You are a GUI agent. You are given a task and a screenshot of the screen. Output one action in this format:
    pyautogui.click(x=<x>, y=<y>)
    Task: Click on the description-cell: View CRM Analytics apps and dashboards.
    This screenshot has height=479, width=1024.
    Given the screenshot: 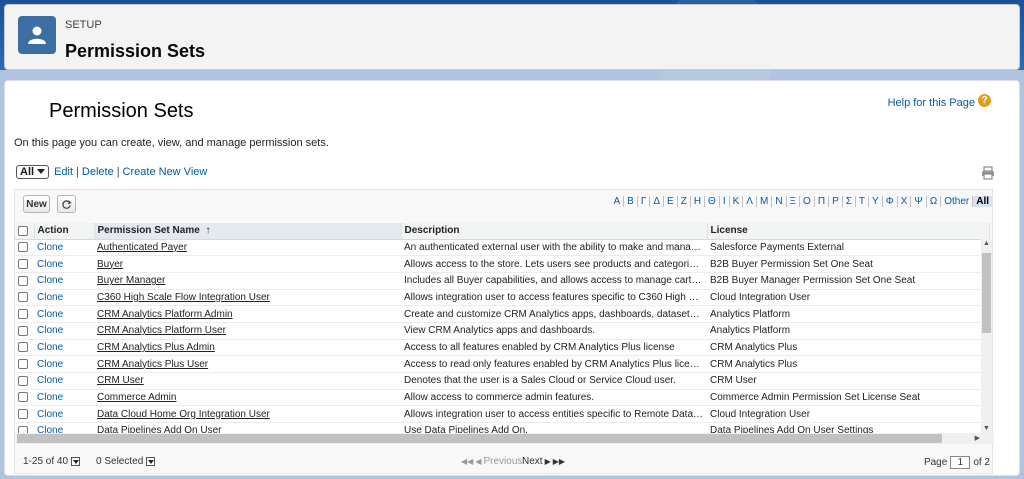 What is the action you would take?
    pyautogui.click(x=500, y=331)
    